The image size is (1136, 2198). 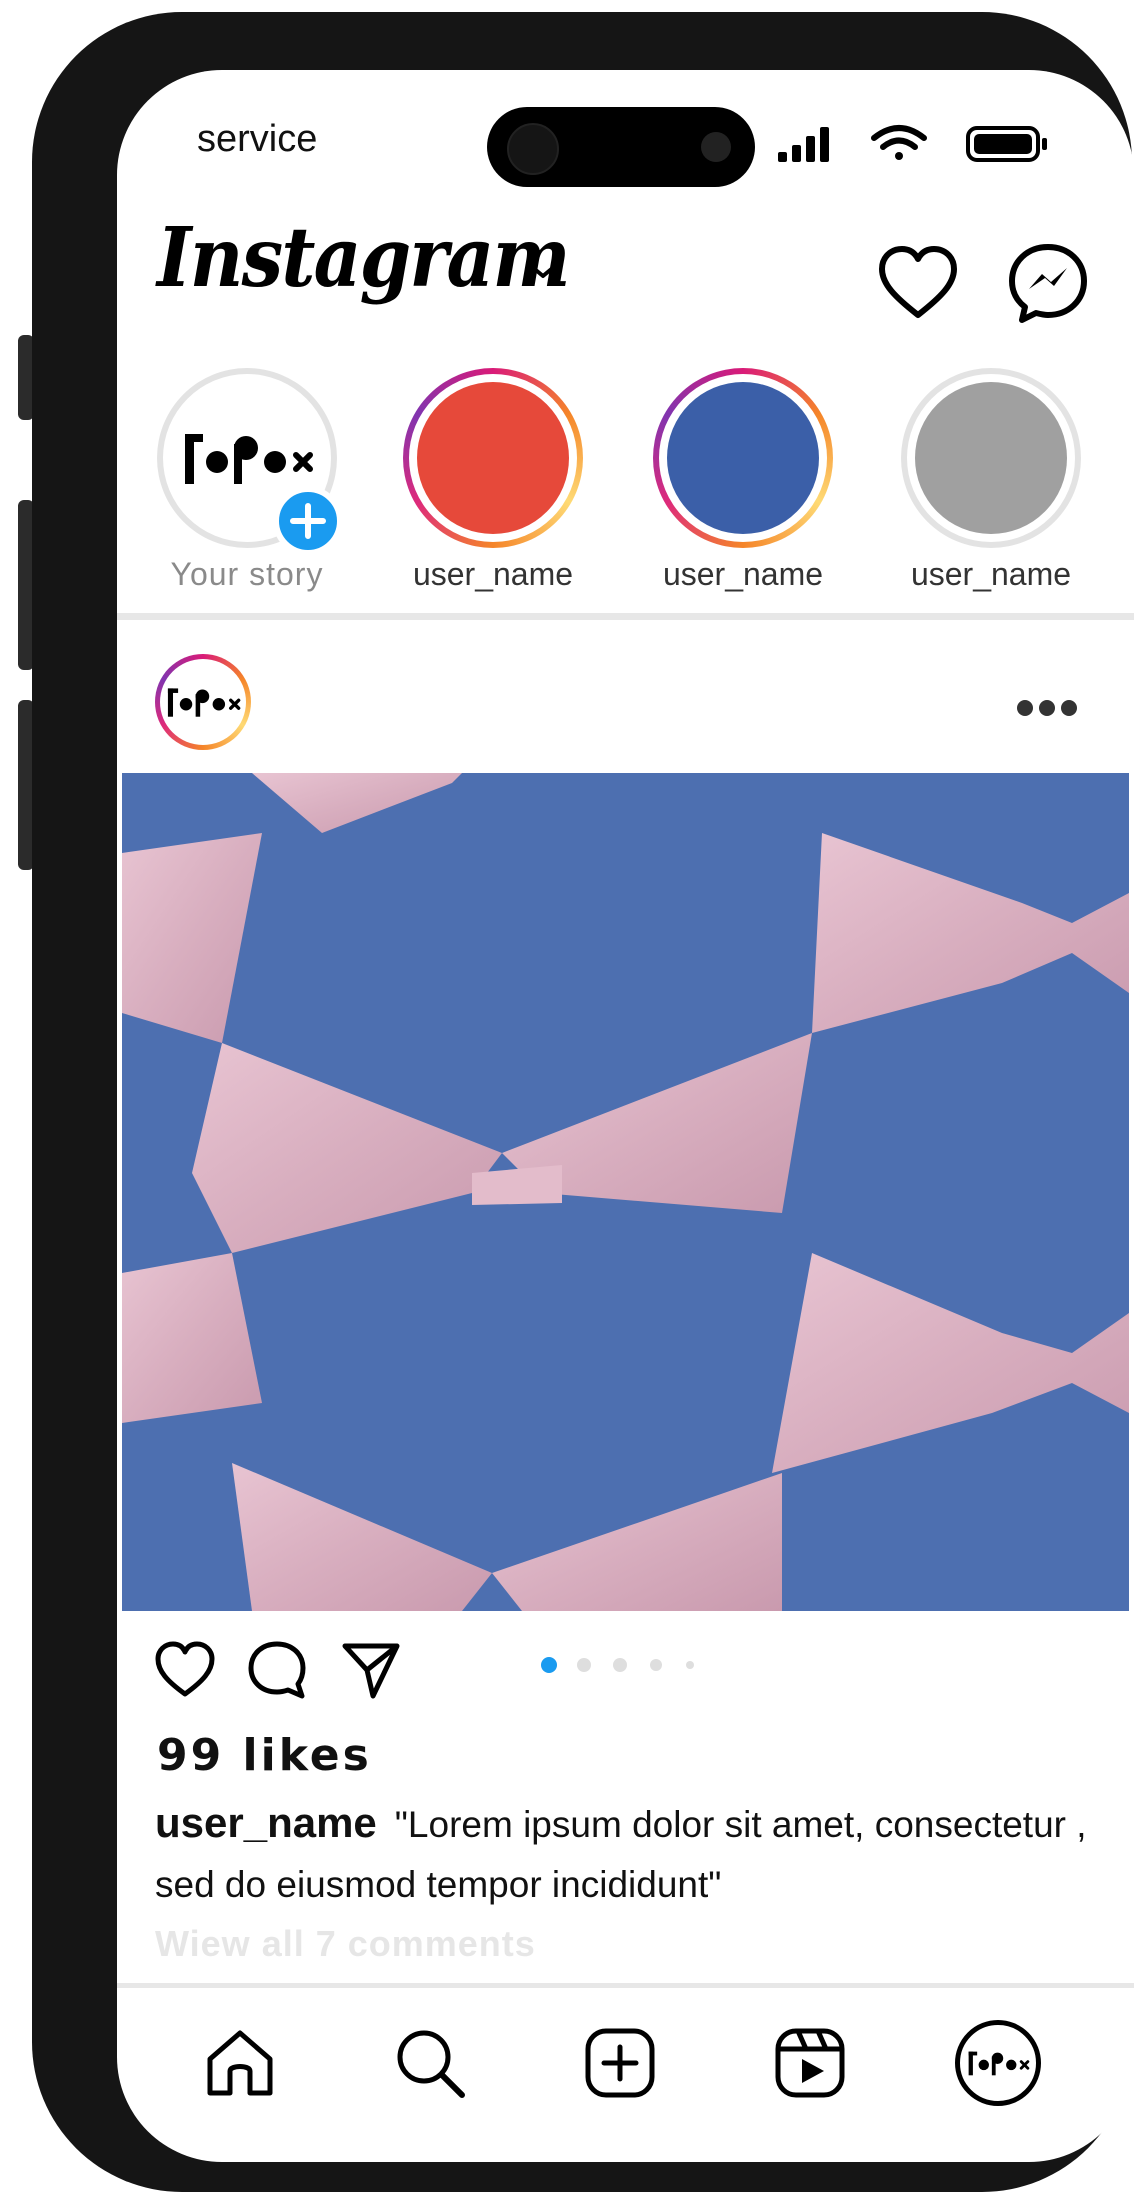 I want to click on profile-logo-avatar, so click(x=204, y=702).